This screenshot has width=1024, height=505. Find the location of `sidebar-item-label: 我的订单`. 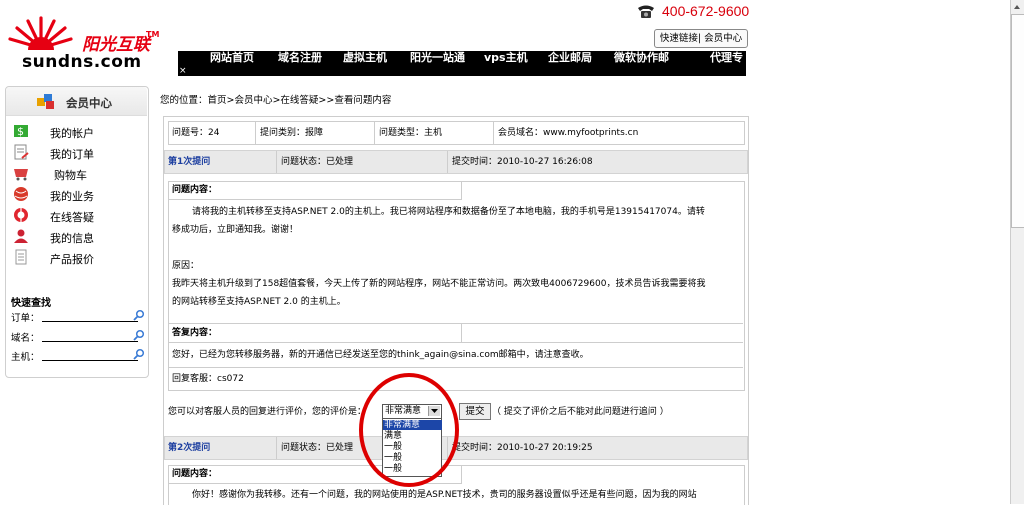

sidebar-item-label: 我的订单 is located at coordinates (72, 154).